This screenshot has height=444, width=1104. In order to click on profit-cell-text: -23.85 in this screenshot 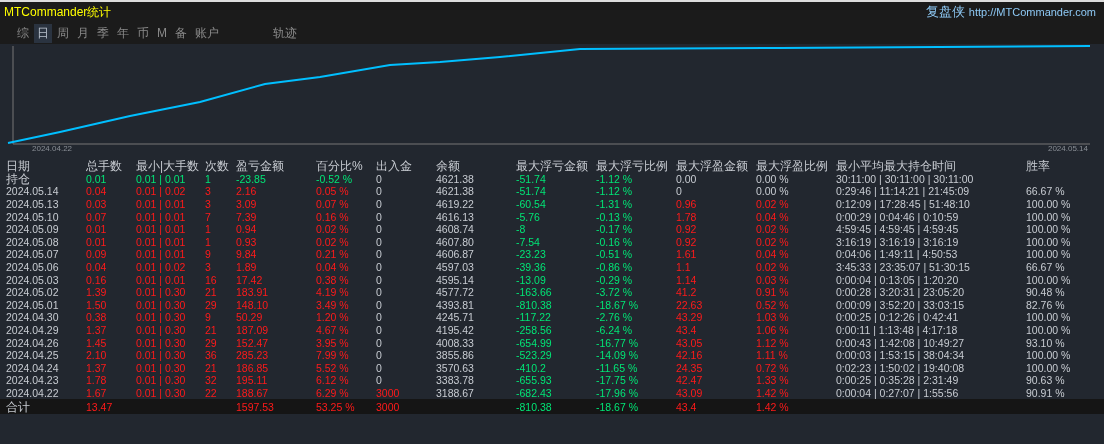, I will do `click(251, 178)`.